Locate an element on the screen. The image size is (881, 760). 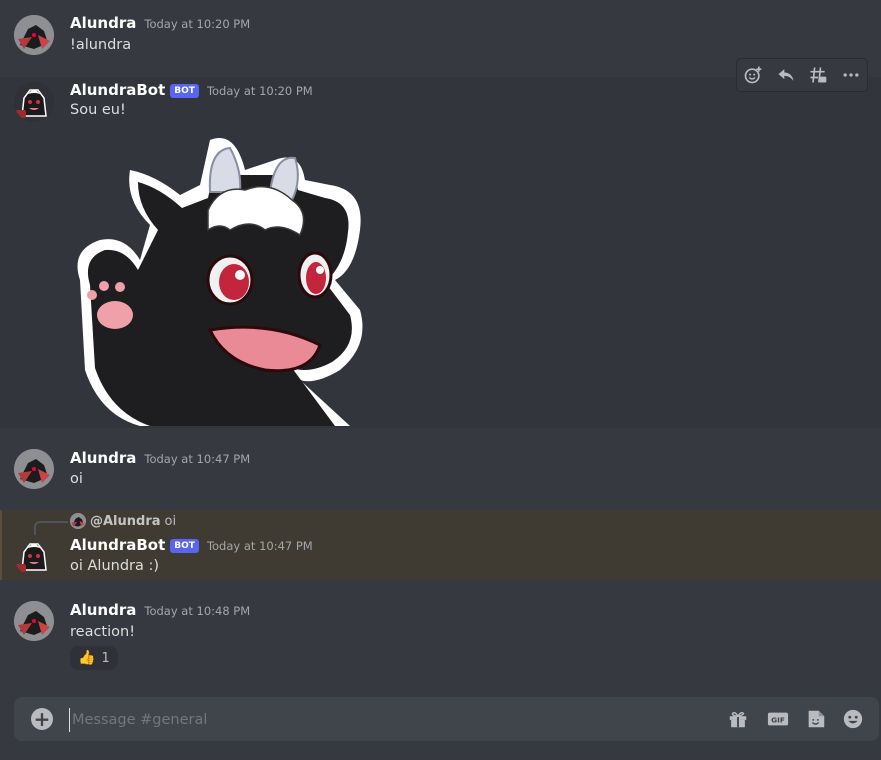
message-text: reaction! is located at coordinates (103, 632).